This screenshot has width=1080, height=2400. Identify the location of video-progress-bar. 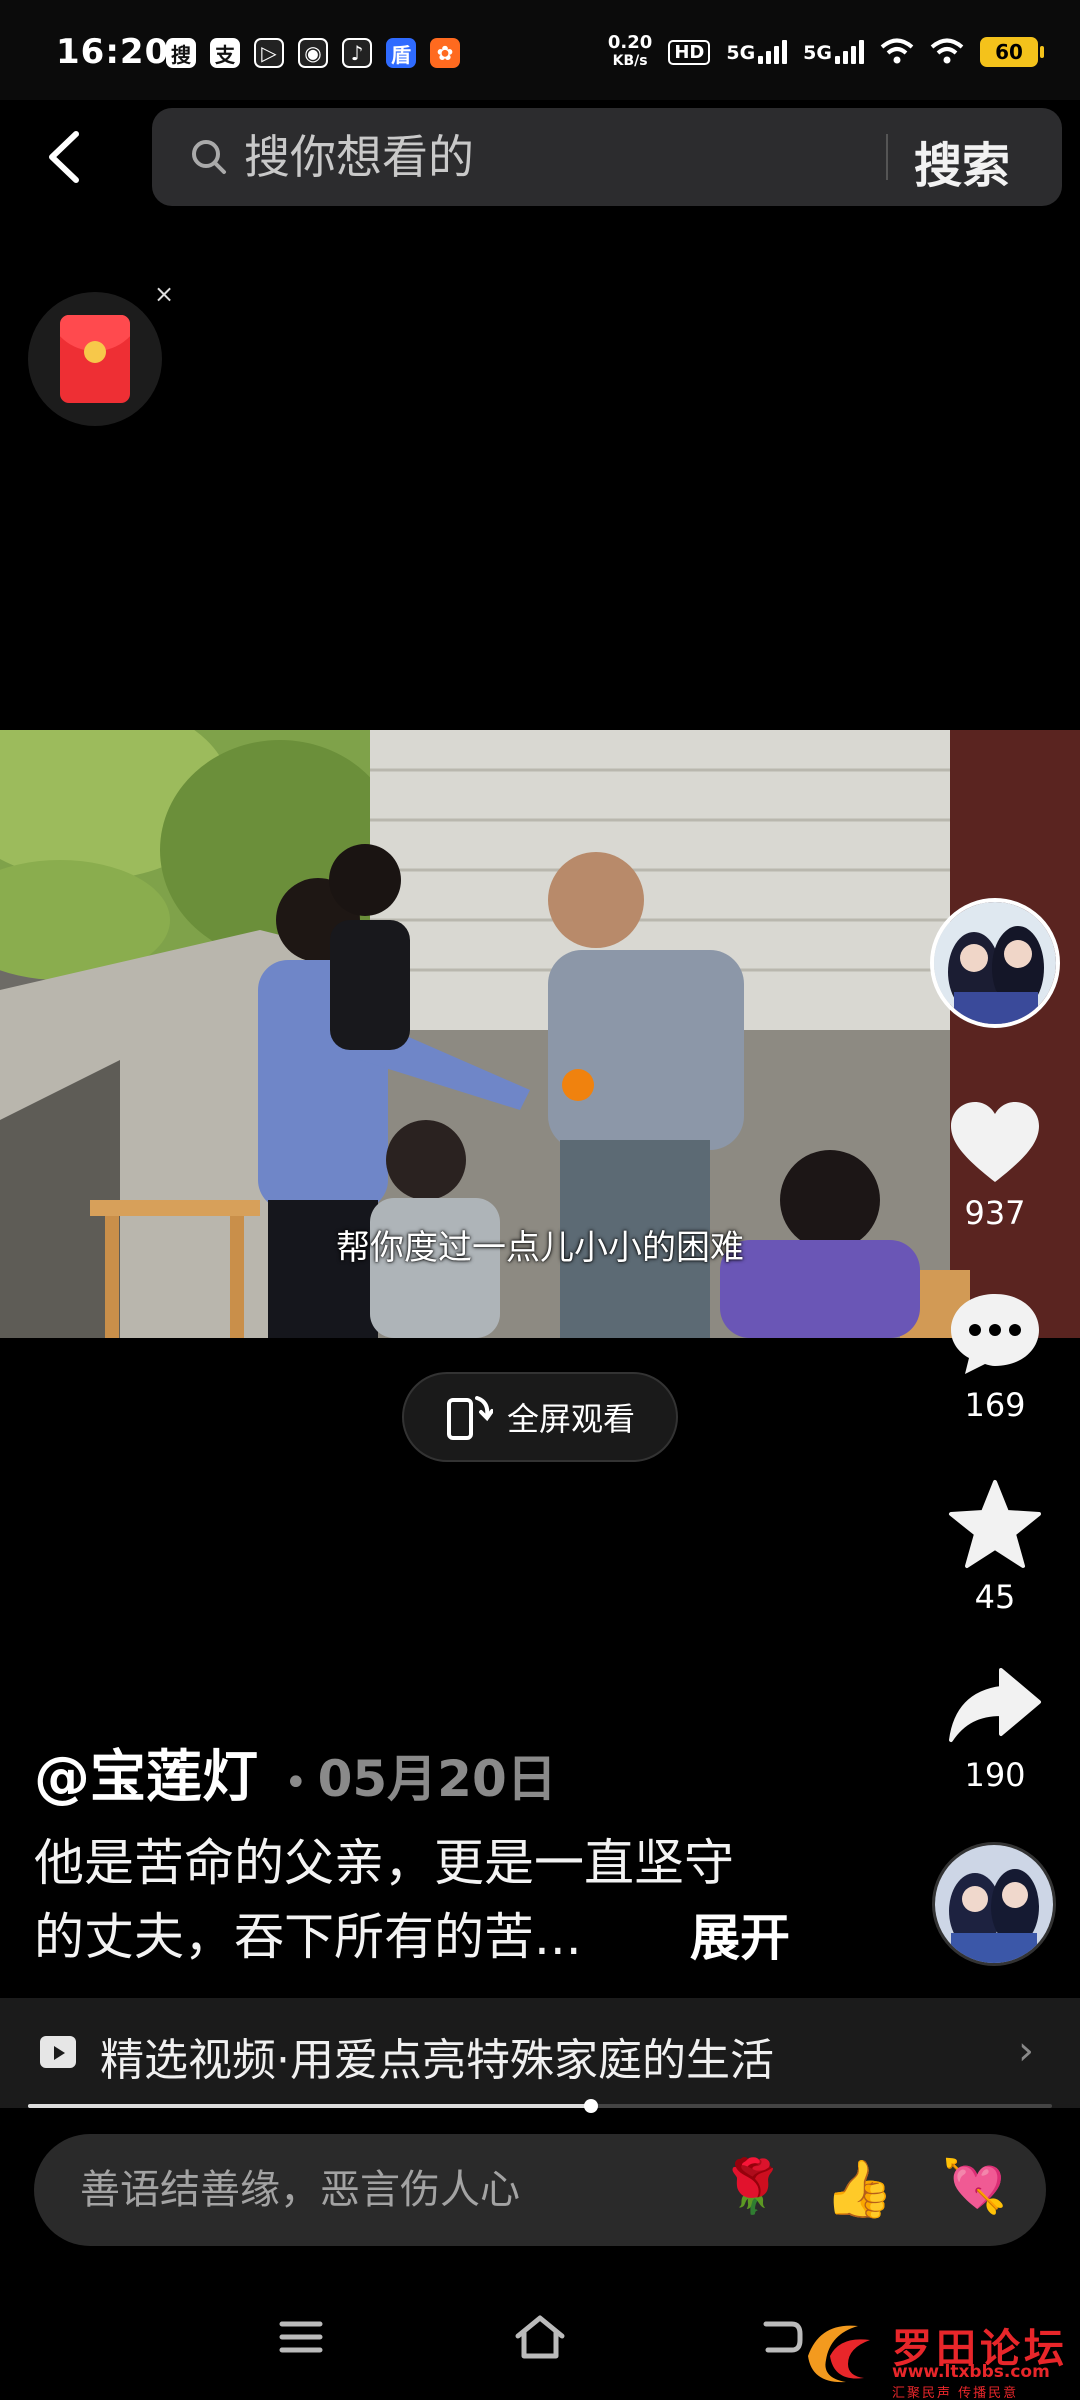
(540, 2106).